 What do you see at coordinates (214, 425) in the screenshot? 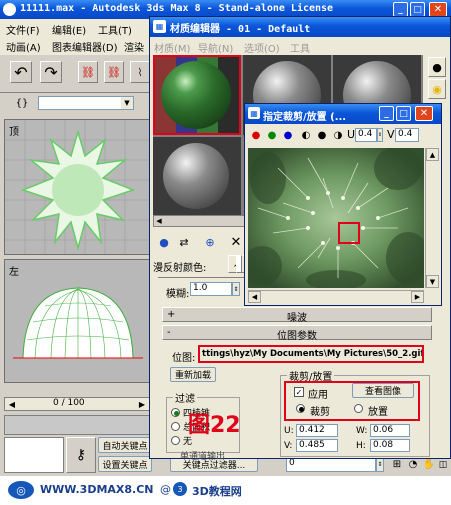
I see `figure-caption: 图22` at bounding box center [214, 425].